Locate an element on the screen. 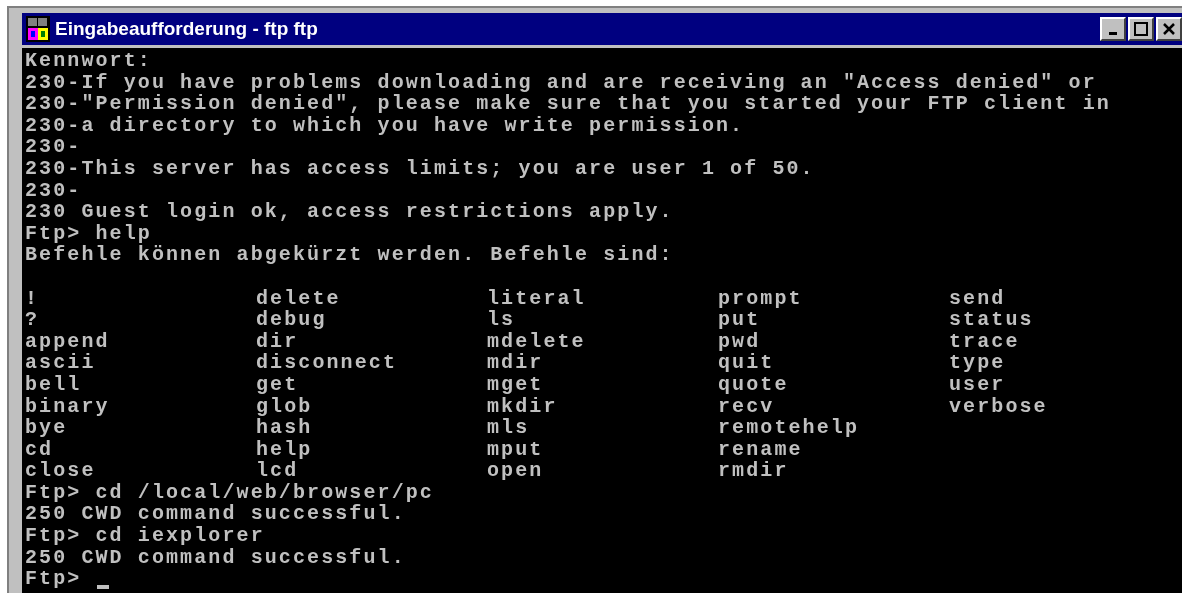 The height and width of the screenshot is (593, 1182). command-name: rmdir is located at coordinates (753, 471).